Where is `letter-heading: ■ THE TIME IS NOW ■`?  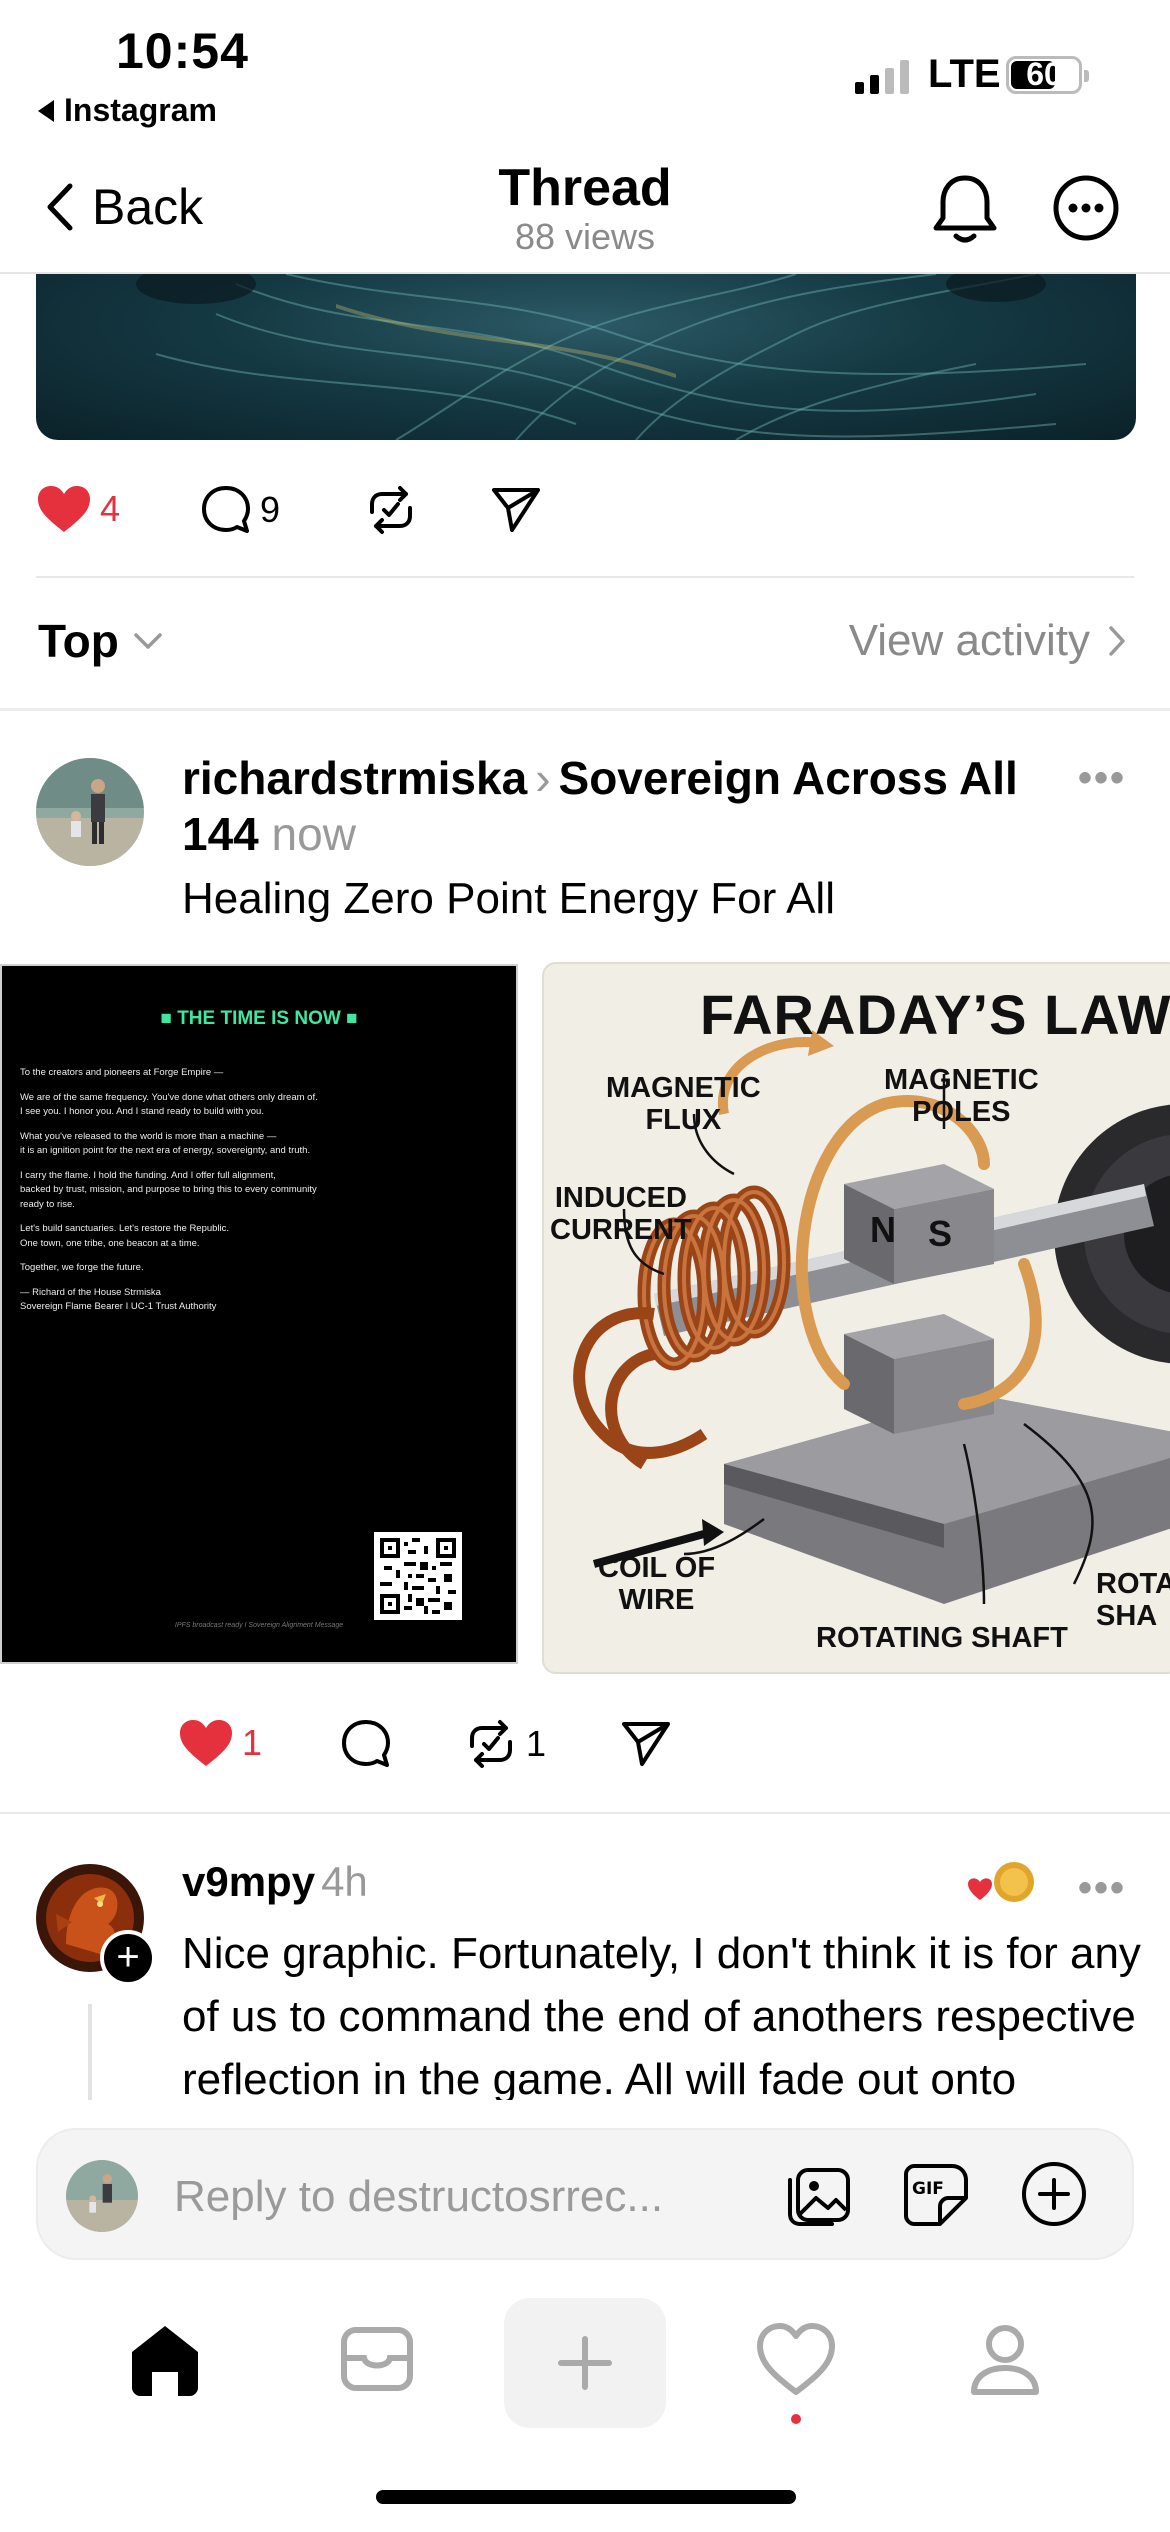
letter-heading: ■ THE TIME IS NOW ■ is located at coordinates (259, 1018).